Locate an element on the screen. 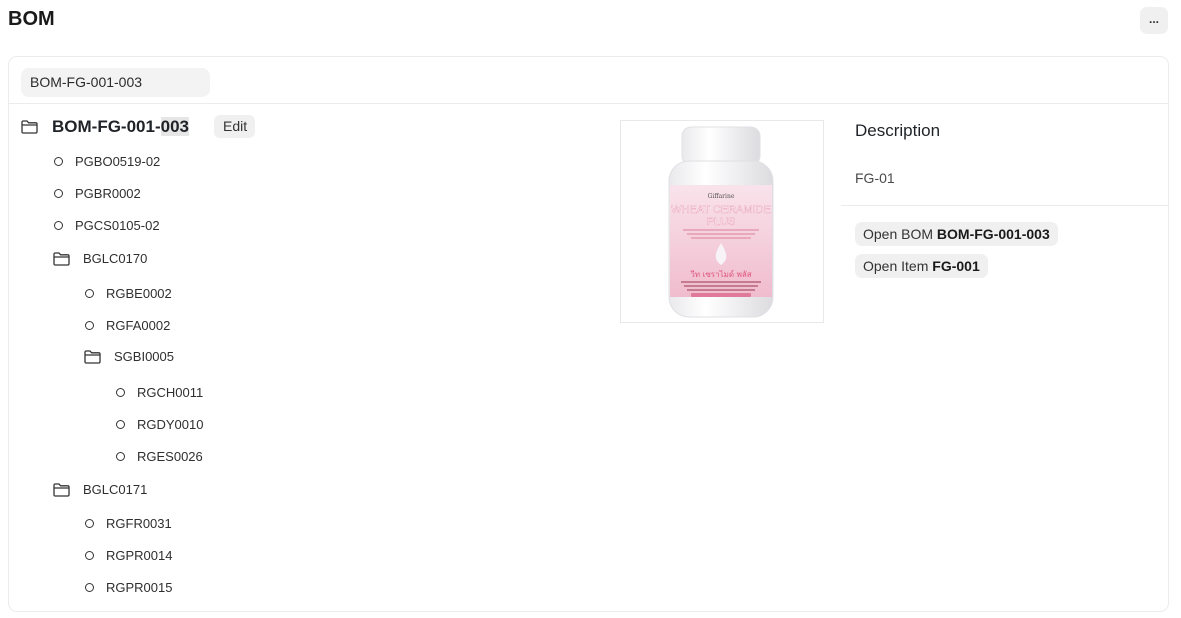  card-header: BOM-FG-001-003 is located at coordinates (588, 80).